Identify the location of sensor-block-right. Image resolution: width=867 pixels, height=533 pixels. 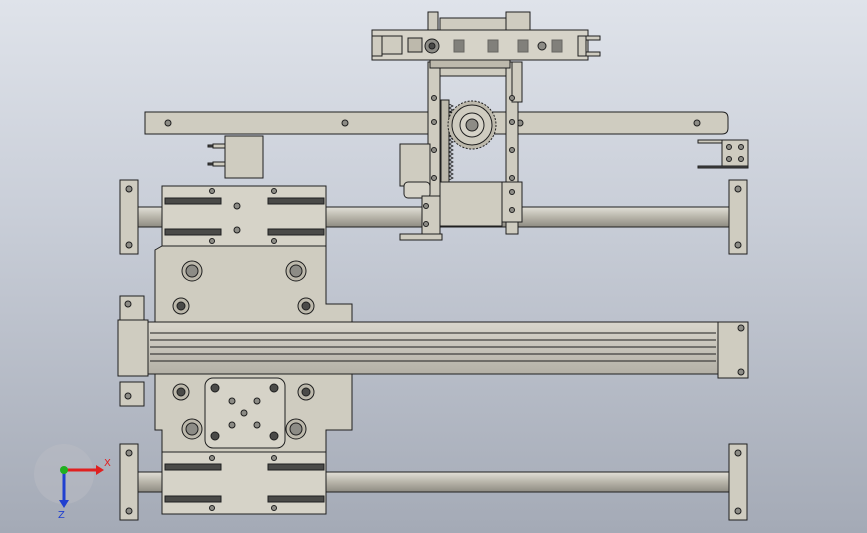
(723, 154).